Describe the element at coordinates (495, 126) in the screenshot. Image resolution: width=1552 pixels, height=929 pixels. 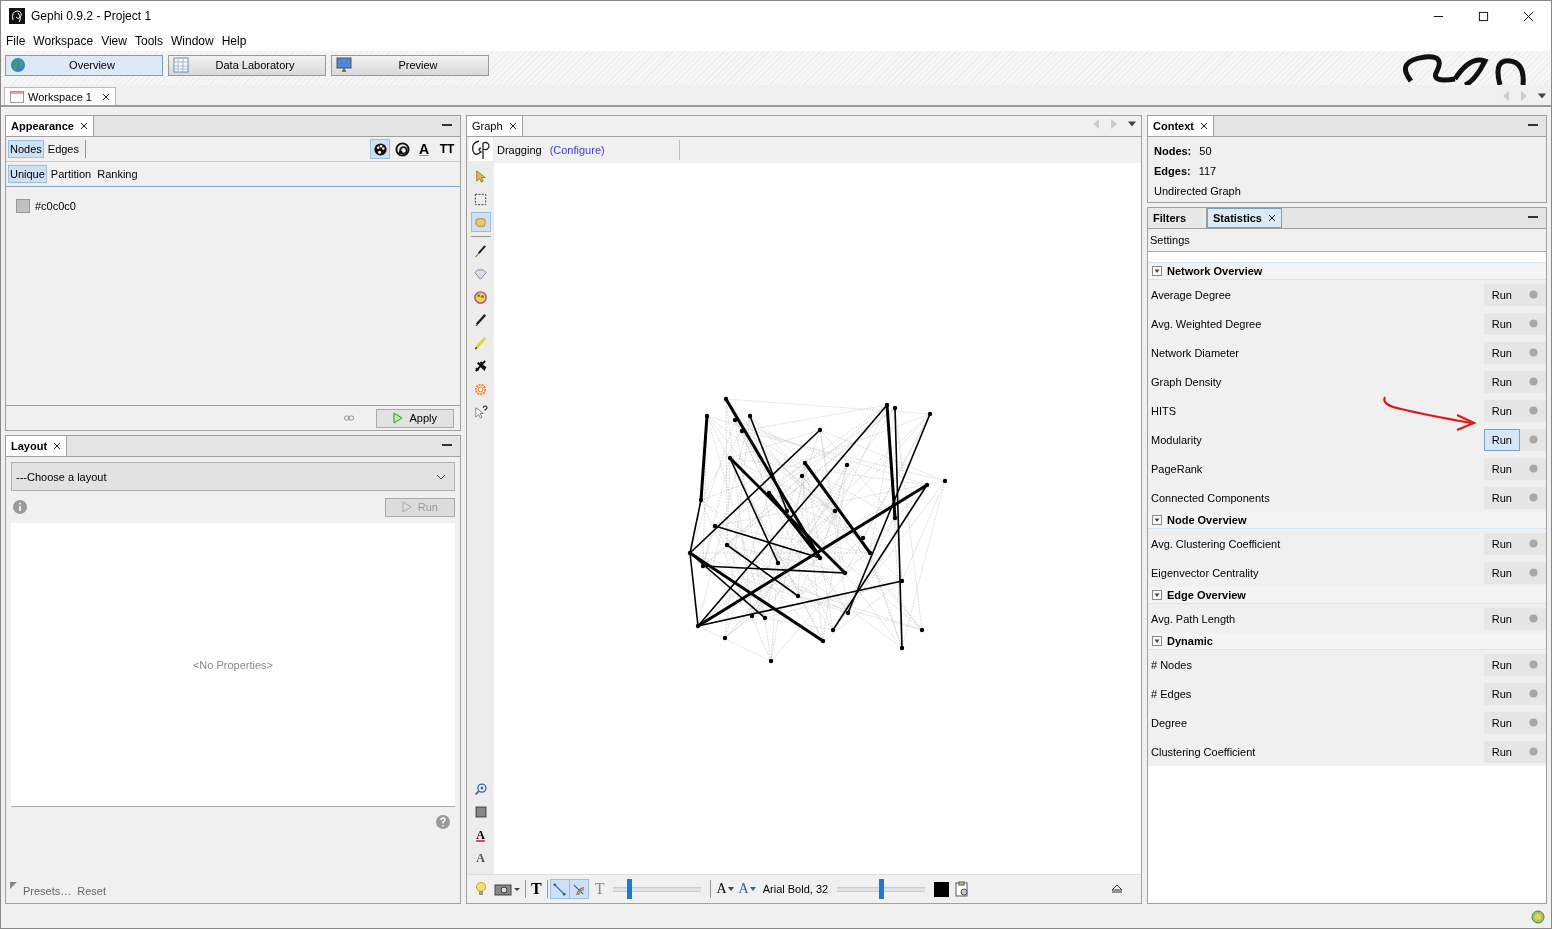
I see `graph-tab: Graph` at that location.